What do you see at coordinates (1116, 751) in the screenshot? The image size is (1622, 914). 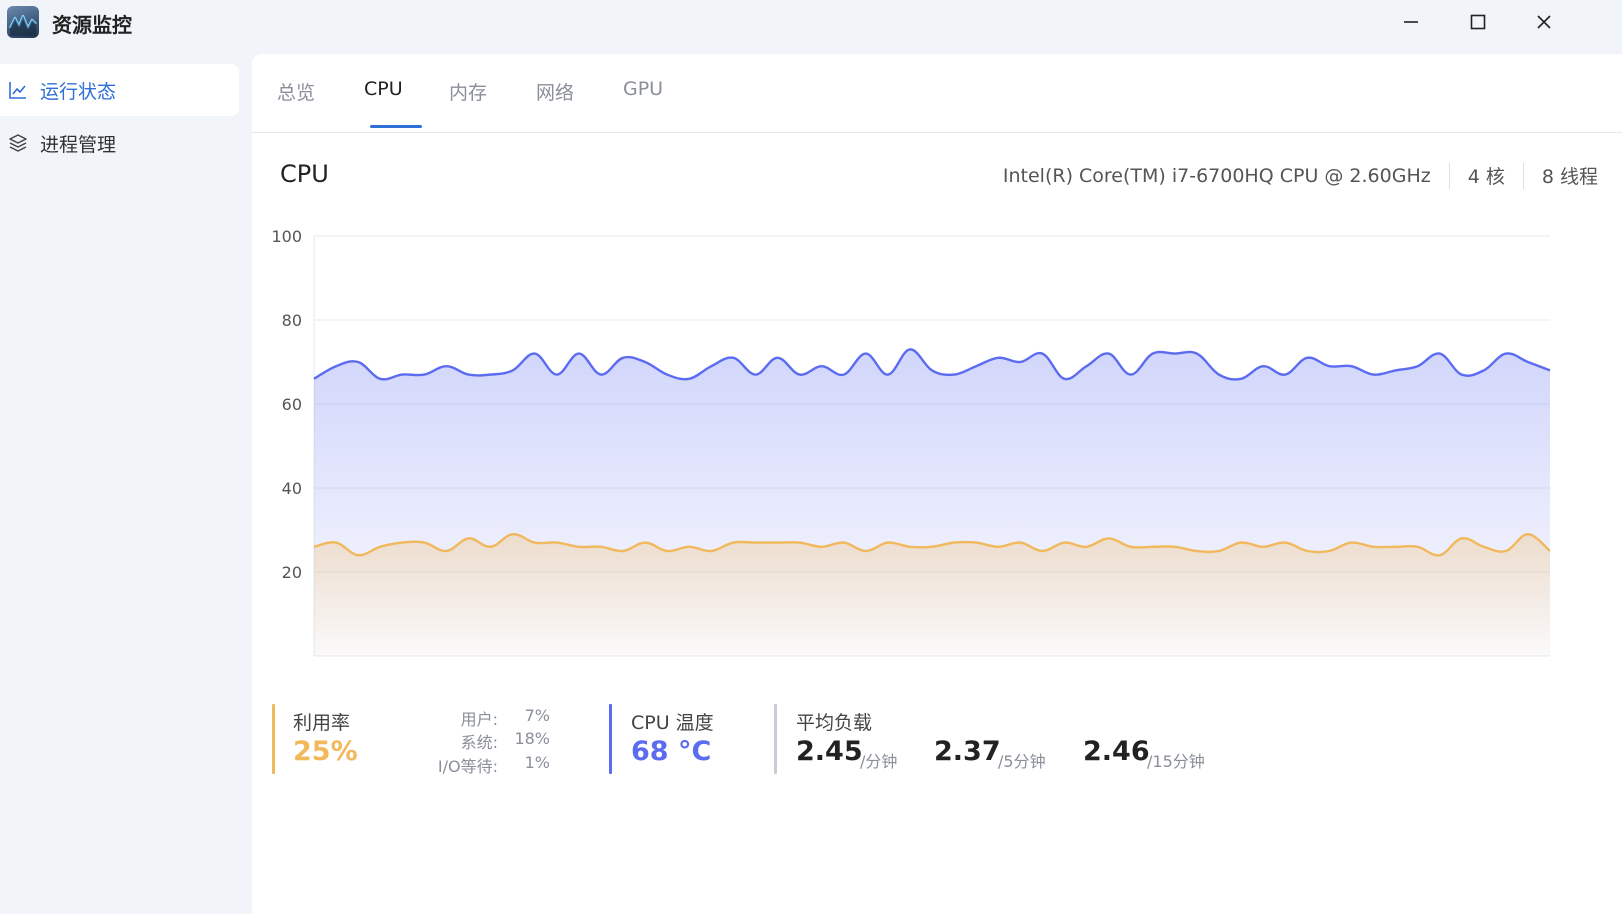 I see `load-15min-value: 2.46` at bounding box center [1116, 751].